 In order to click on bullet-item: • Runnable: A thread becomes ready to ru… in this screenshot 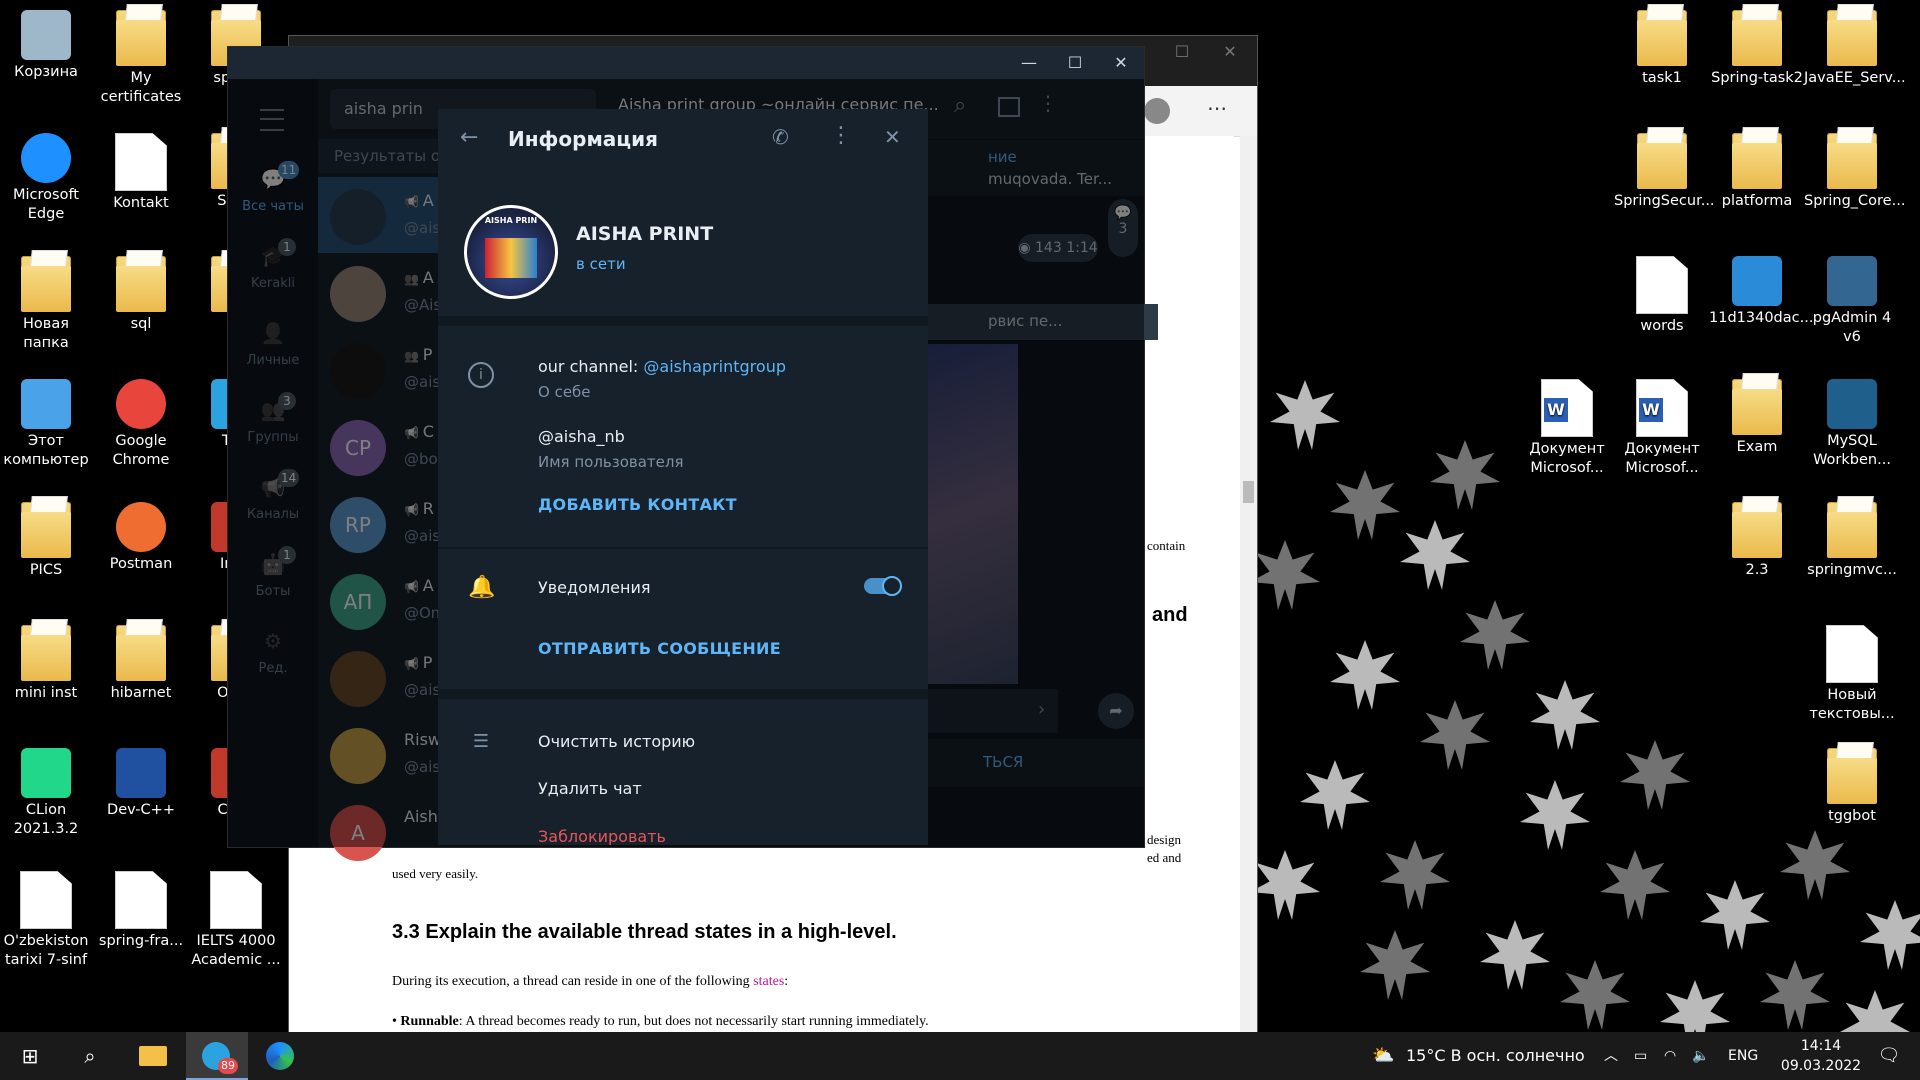, I will do `click(660, 1021)`.